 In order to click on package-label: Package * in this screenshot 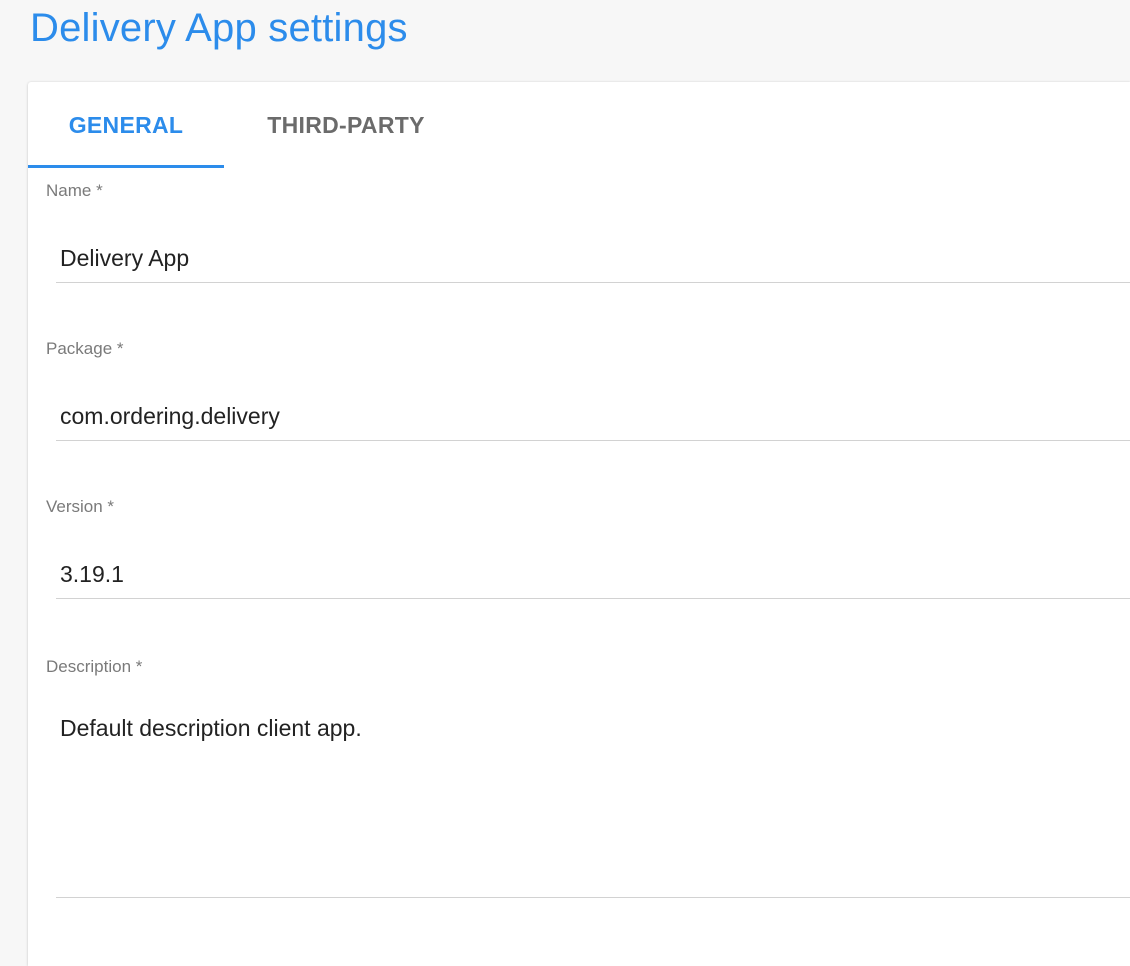, I will do `click(85, 348)`.